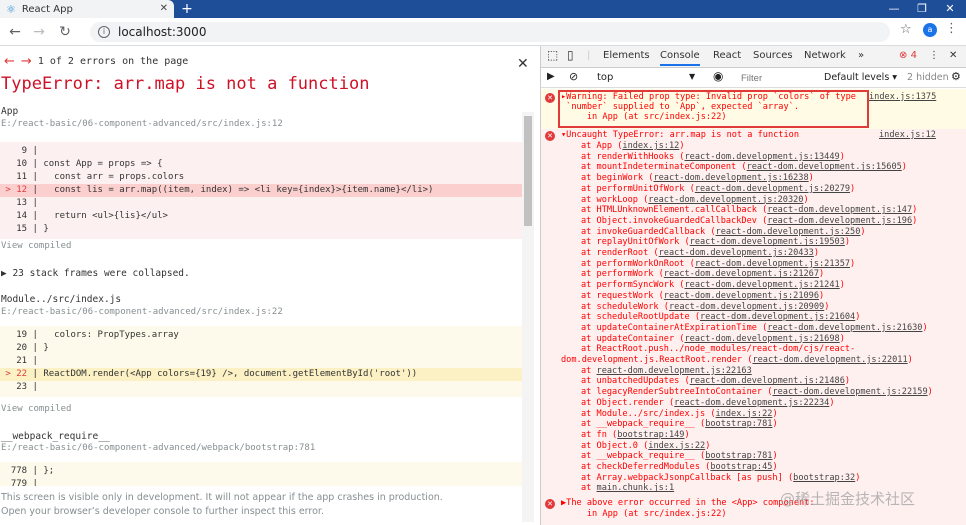  I want to click on collapsed-frames-toggle: ▶ 23 stack frames were collapsed., so click(95, 273).